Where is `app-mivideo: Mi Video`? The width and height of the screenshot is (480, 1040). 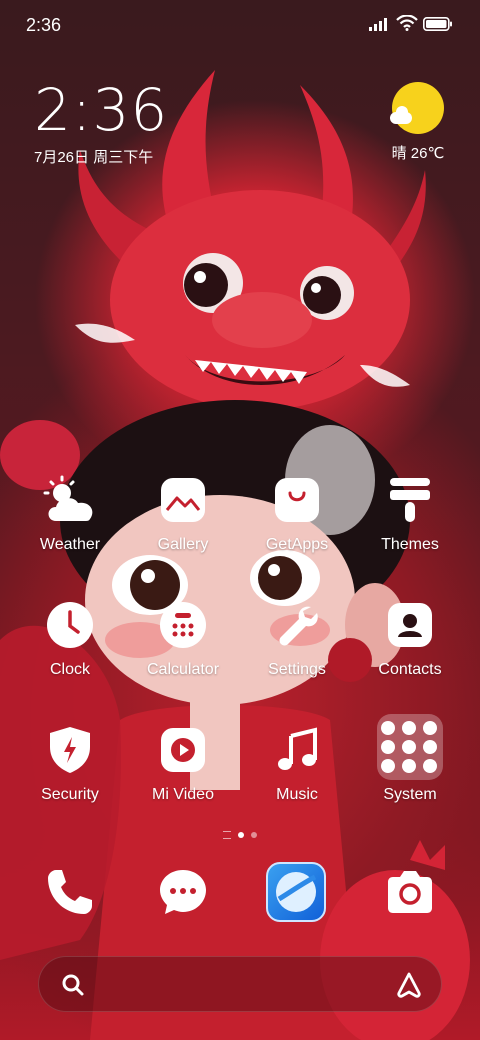 app-mivideo: Mi Video is located at coordinates (183, 762).